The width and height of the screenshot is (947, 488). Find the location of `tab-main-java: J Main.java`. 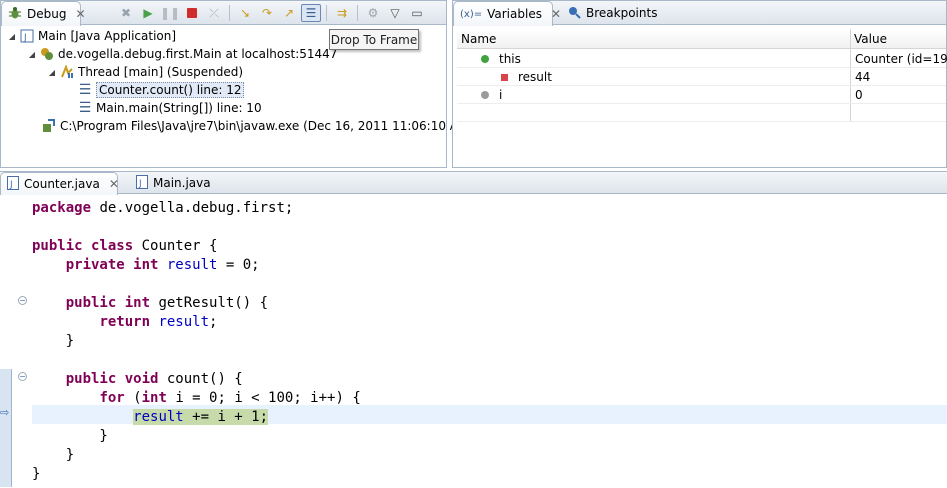

tab-main-java: J Main.java is located at coordinates (173, 183).